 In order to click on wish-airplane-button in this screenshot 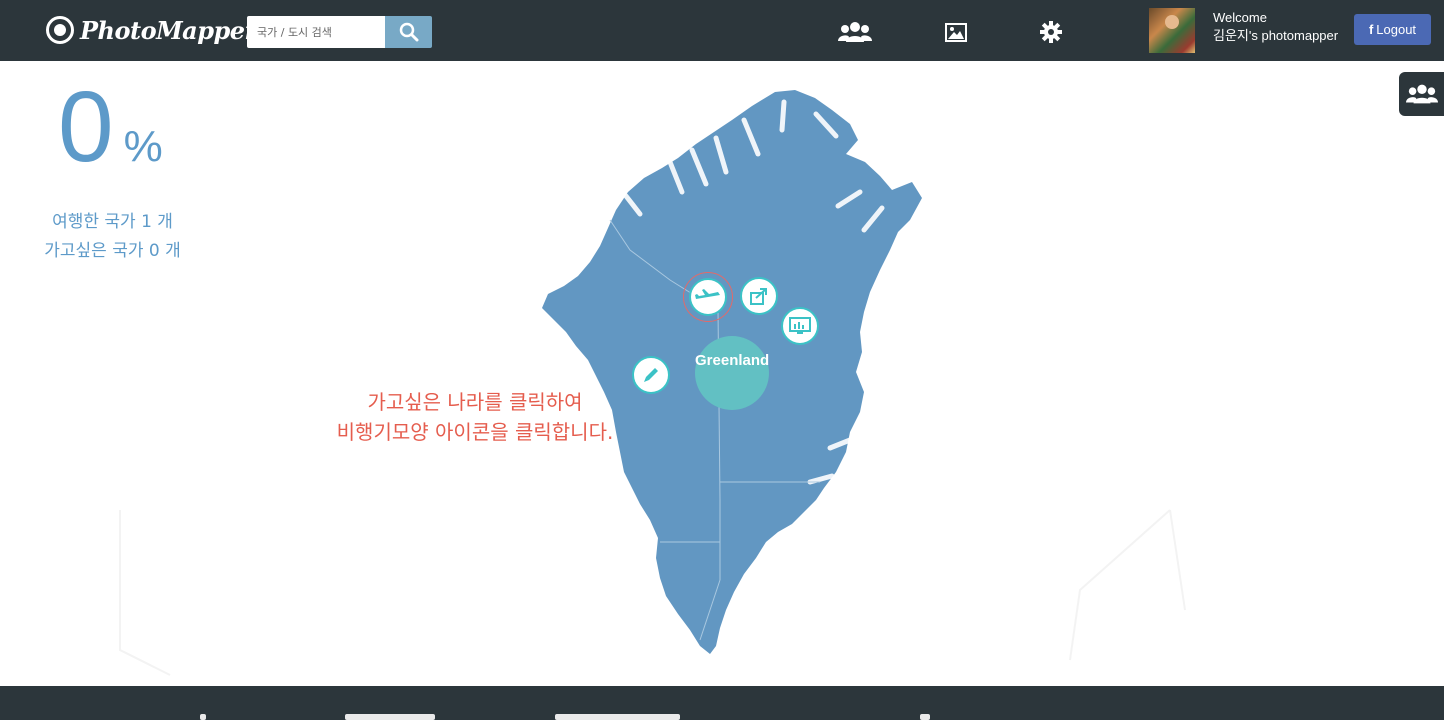, I will do `click(708, 297)`.